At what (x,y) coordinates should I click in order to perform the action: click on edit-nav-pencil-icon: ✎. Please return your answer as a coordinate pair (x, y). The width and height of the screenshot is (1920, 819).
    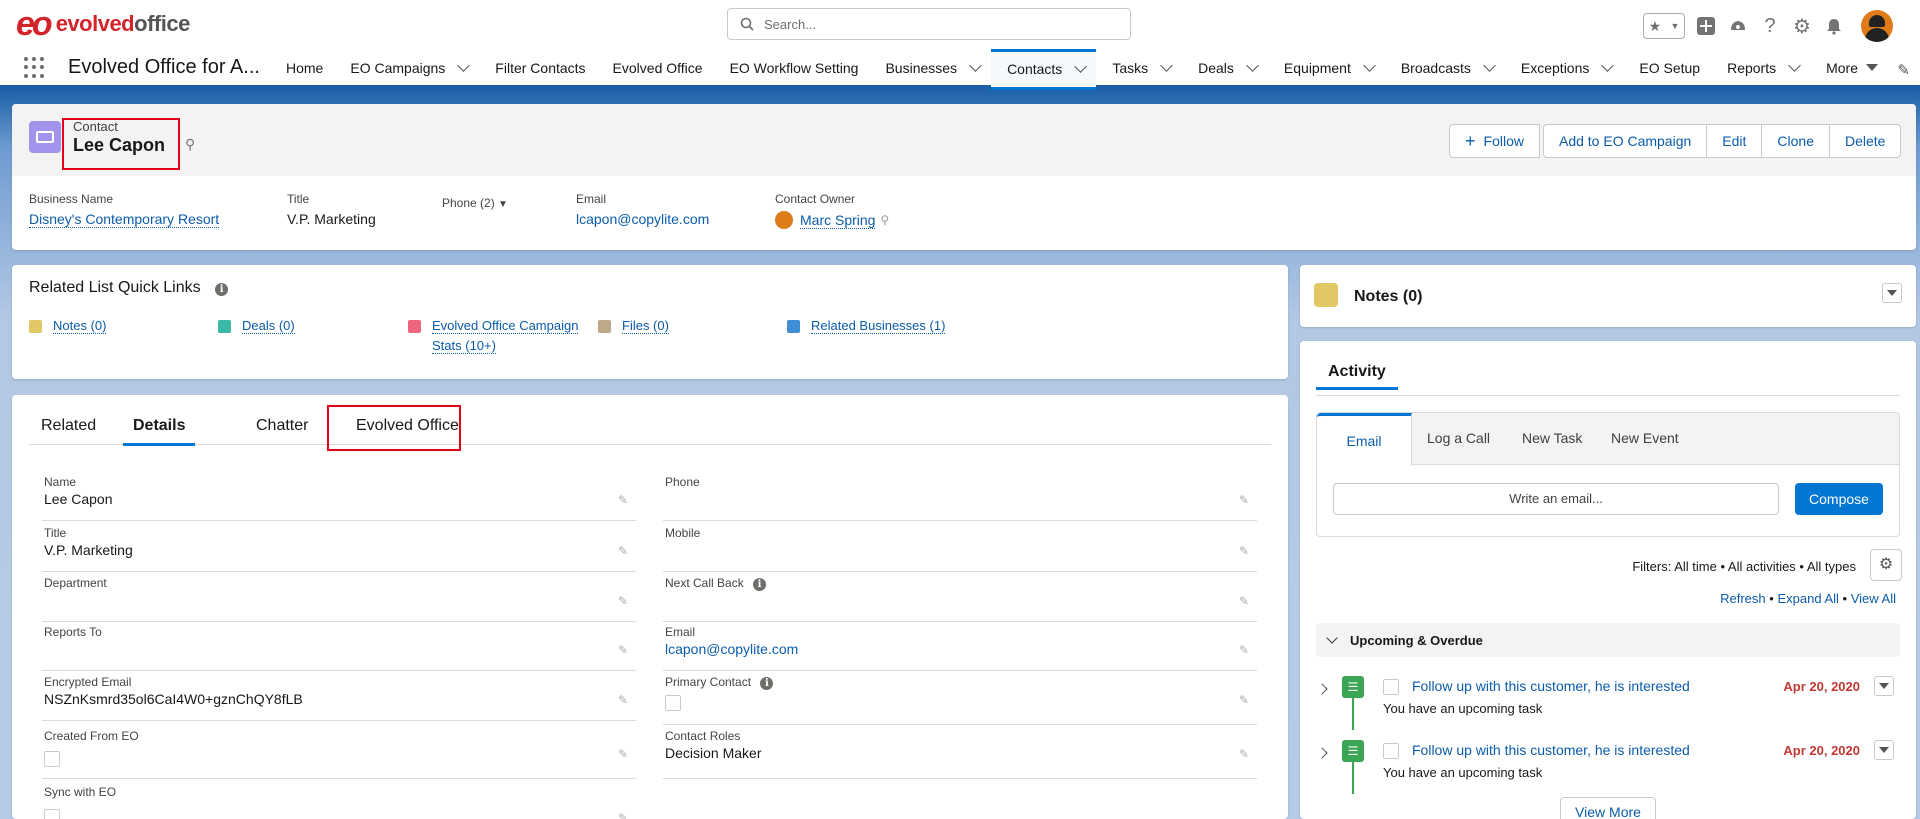
    Looking at the image, I should click on (1903, 70).